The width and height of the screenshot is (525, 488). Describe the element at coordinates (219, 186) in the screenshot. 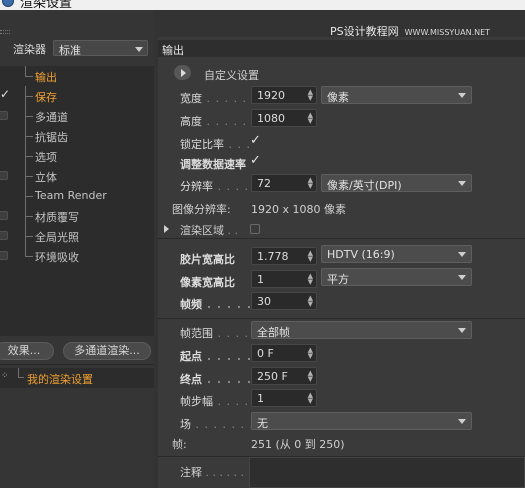

I see `resolution-label: 分辨率 . . . . .` at that location.